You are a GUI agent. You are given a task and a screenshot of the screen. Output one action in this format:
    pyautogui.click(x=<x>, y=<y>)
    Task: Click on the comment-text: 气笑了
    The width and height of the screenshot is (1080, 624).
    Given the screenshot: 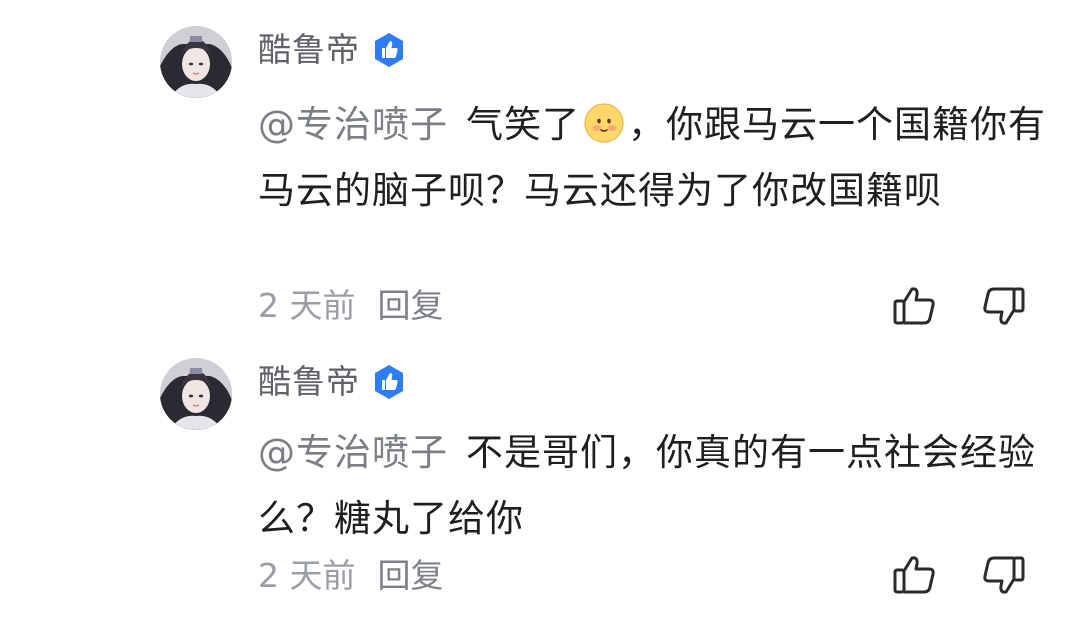 What is the action you would take?
    pyautogui.click(x=523, y=124)
    